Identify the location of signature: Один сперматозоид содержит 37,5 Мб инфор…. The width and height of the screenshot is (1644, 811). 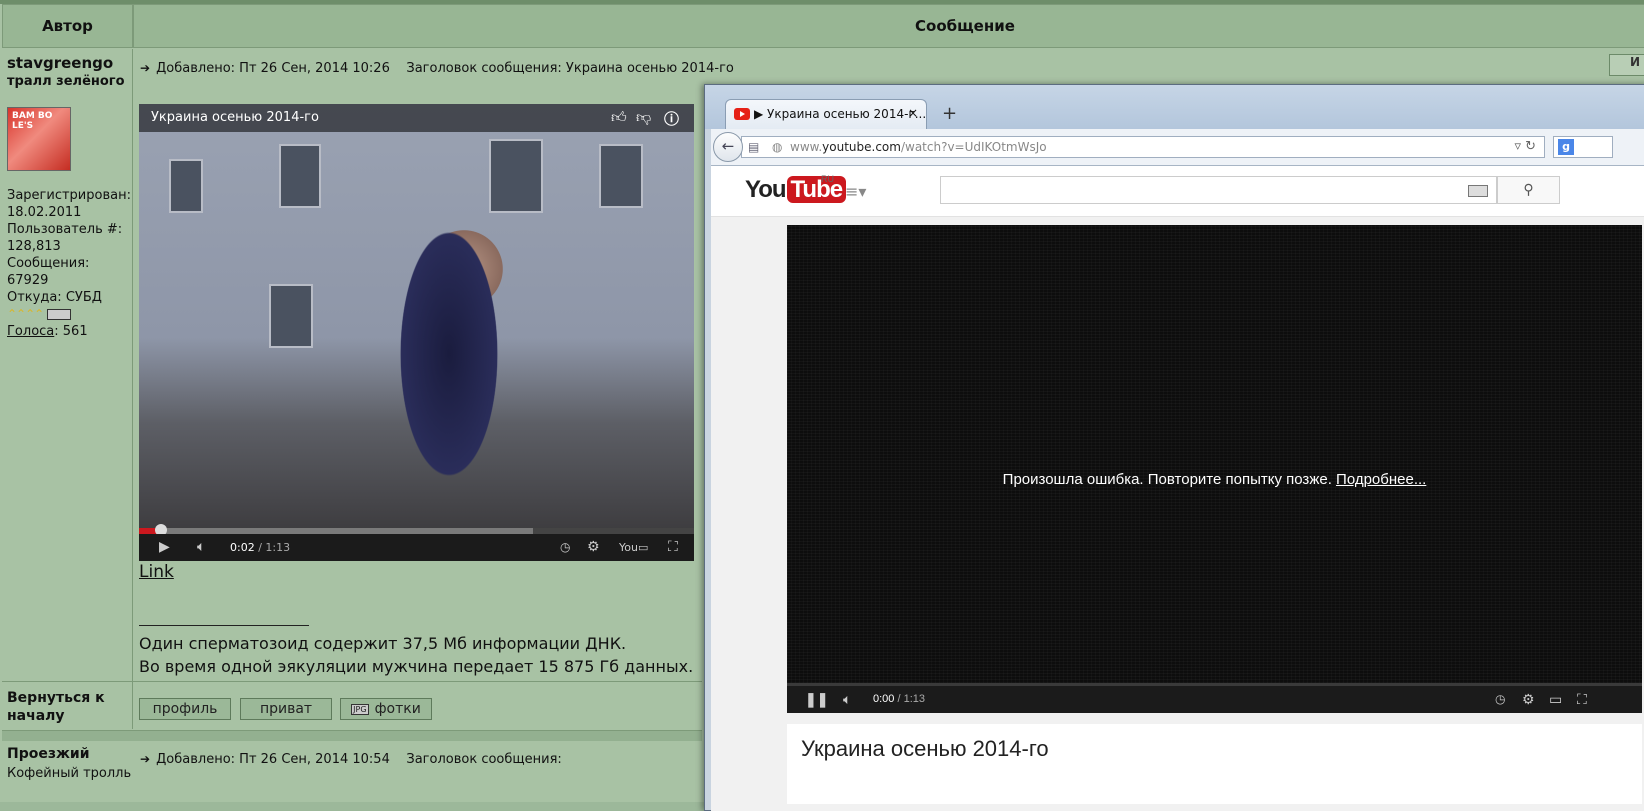
(416, 655).